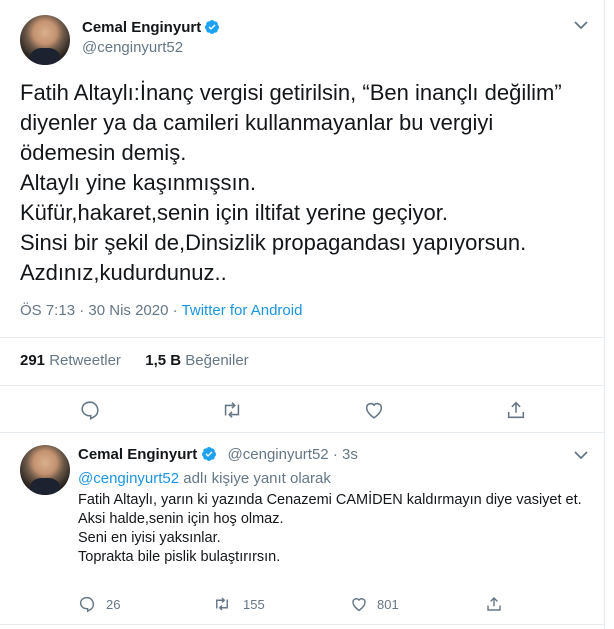 The image size is (614, 629). Describe the element at coordinates (137, 454) in the screenshot. I see `reply-author-name: Cemal Enginyurt` at that location.